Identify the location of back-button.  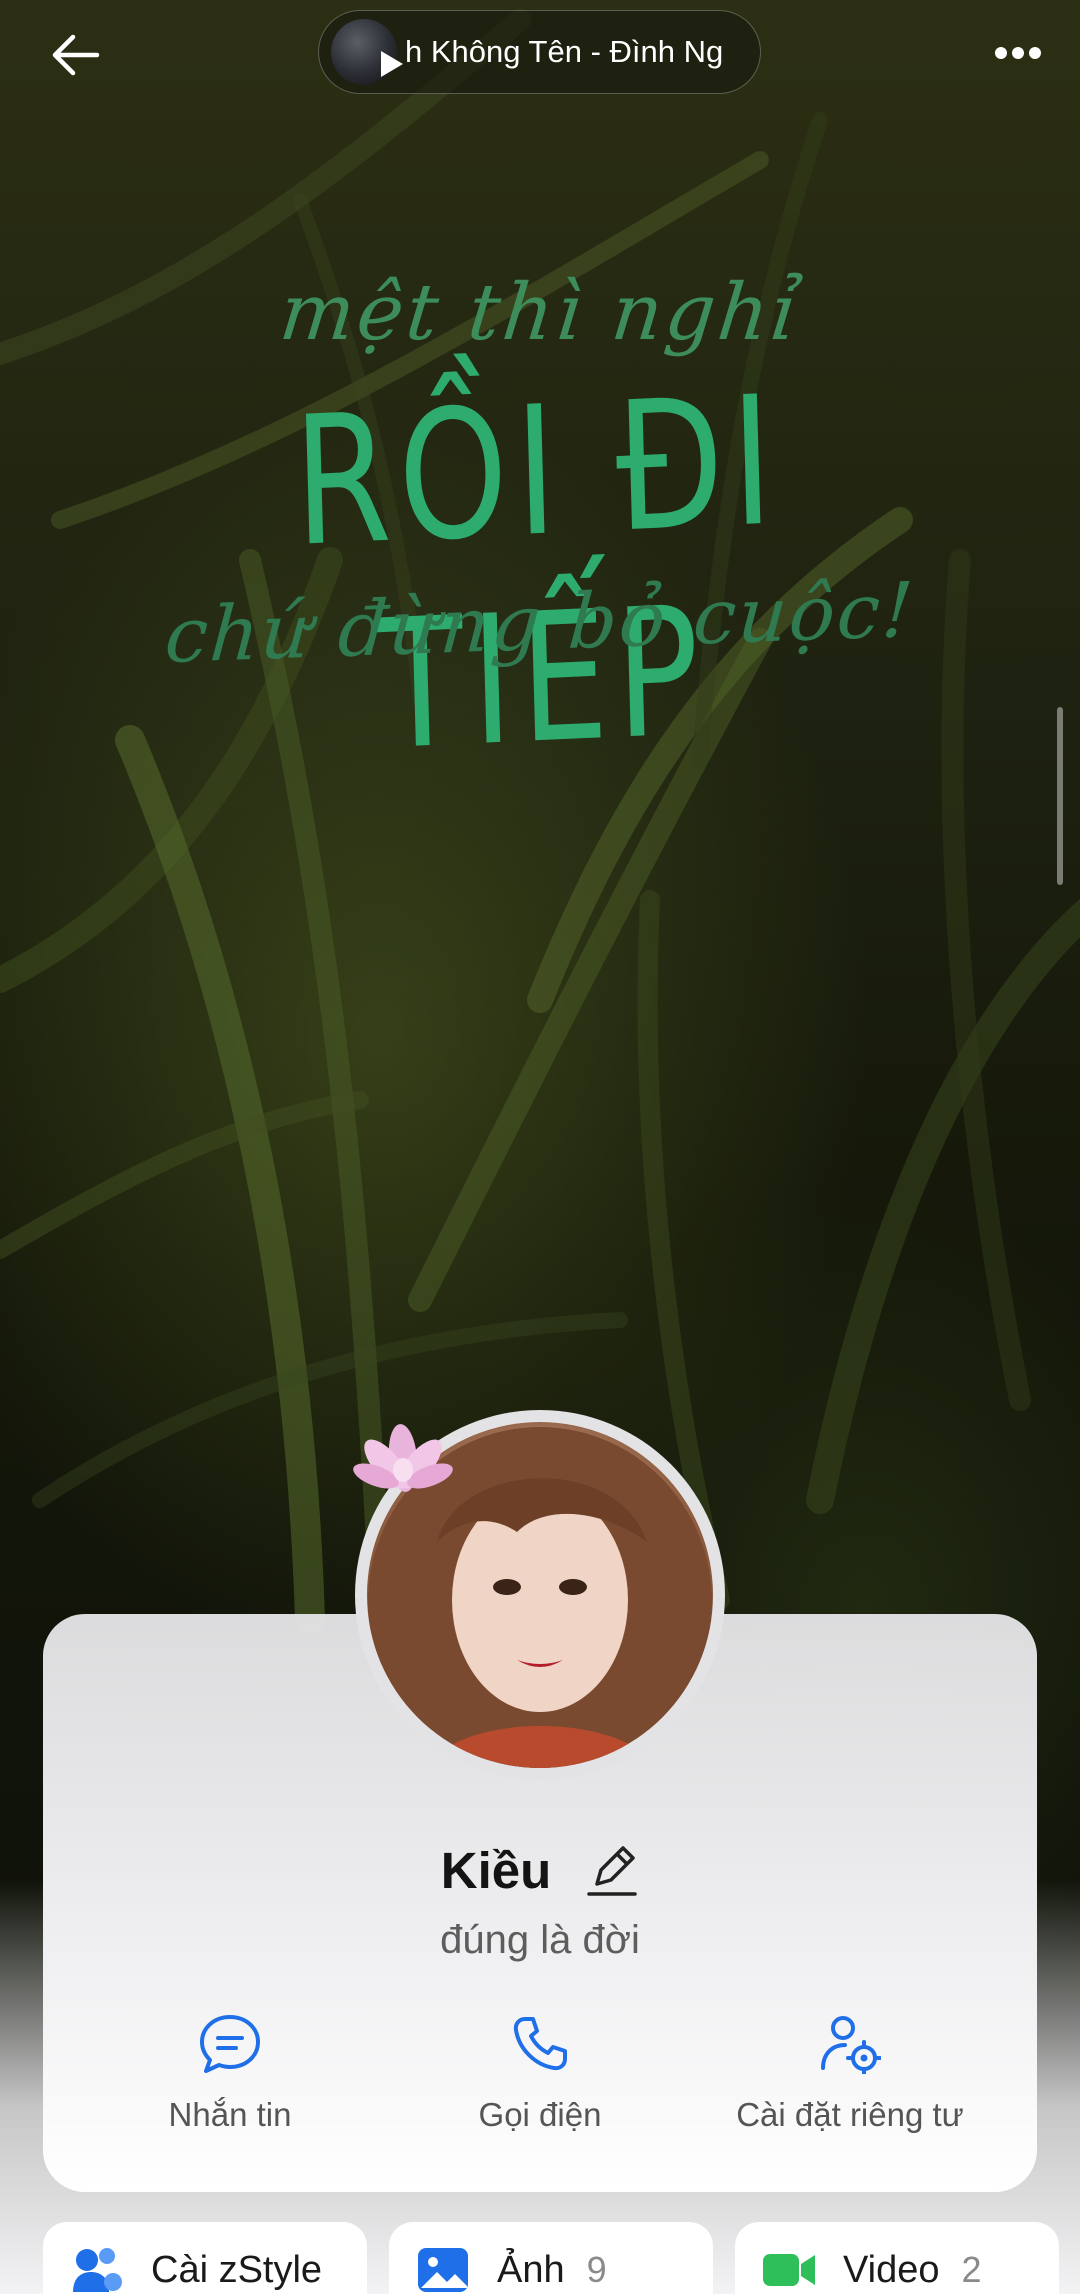
(75, 55).